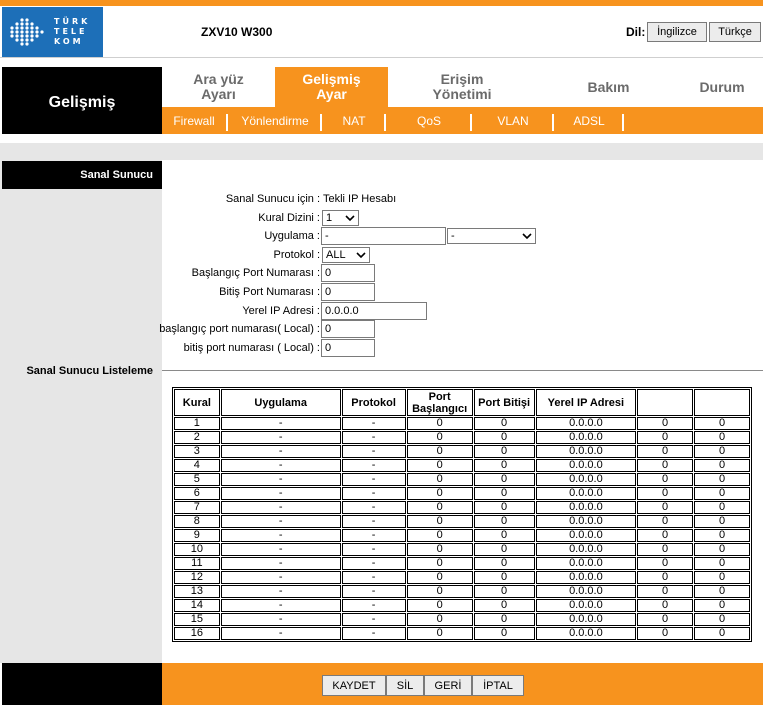 This screenshot has width=763, height=705. I want to click on rule-index-select: 1, so click(340, 218).